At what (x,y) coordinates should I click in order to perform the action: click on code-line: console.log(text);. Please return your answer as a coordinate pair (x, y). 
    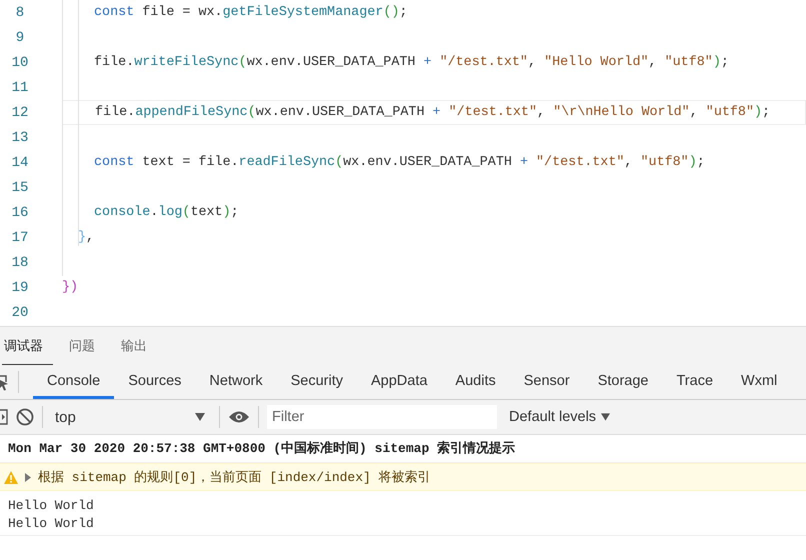
    Looking at the image, I should click on (166, 213).